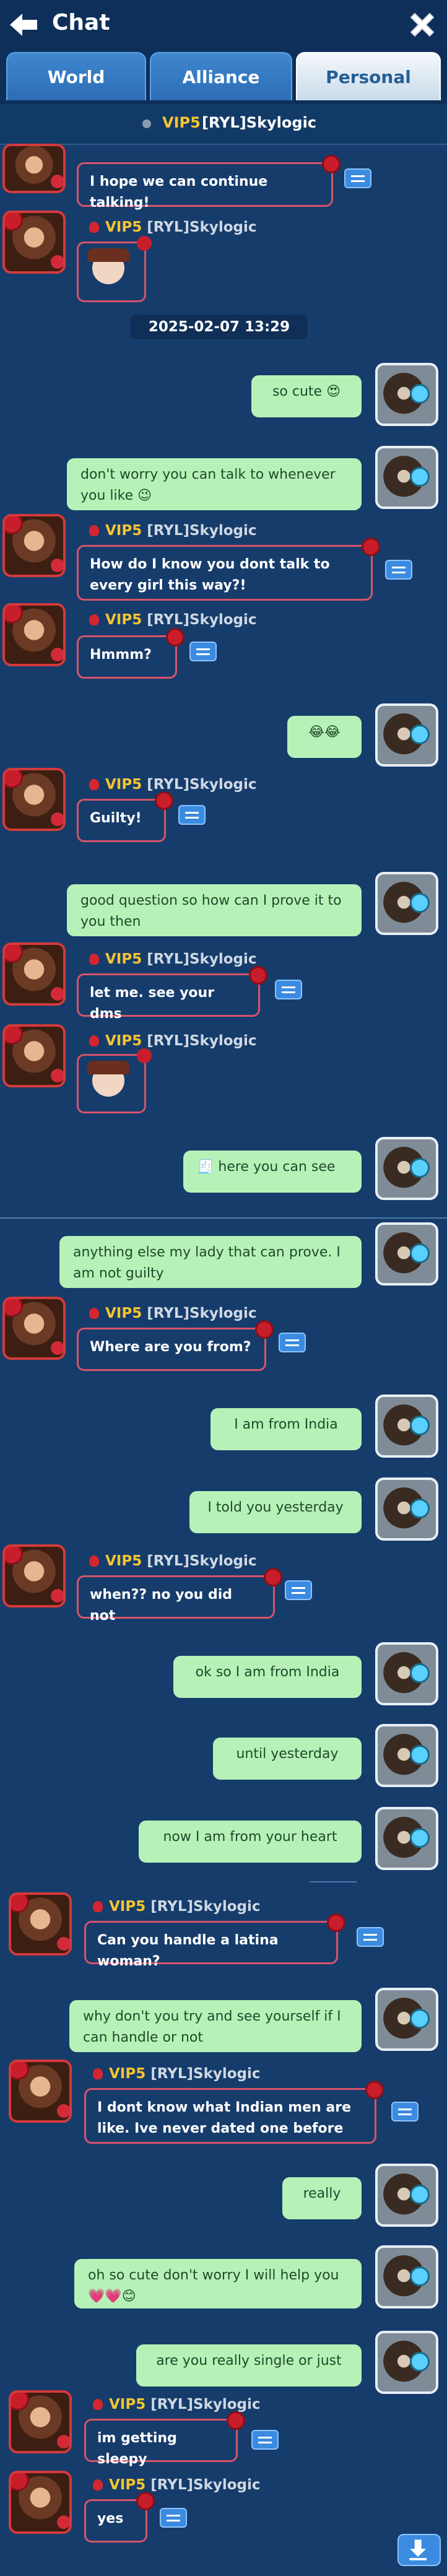  Describe the element at coordinates (23, 24) in the screenshot. I see `back-arrow-icon` at that location.